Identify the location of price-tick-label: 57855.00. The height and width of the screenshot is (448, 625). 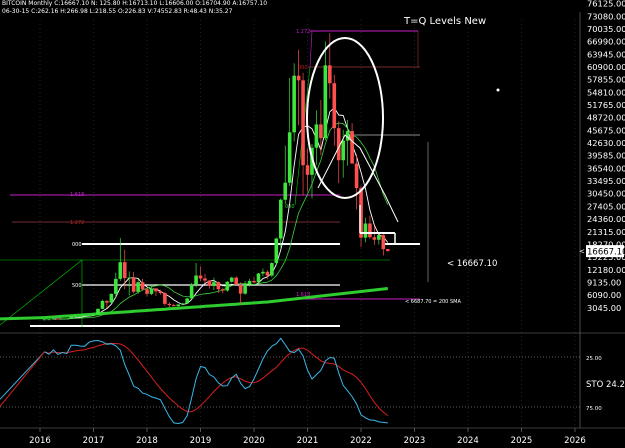
(606, 80).